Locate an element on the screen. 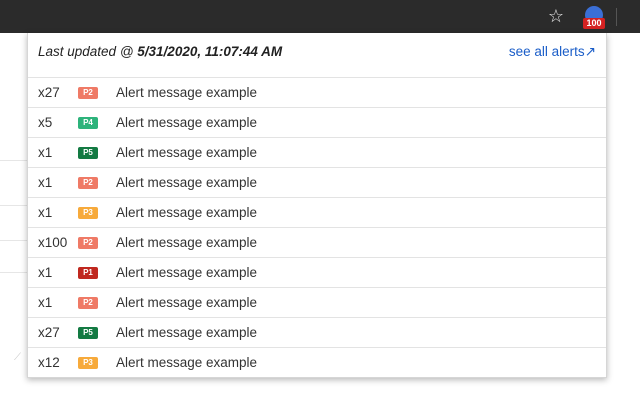 This screenshot has width=640, height=400. resize-handle-icon: ⟋ is located at coordinates (17, 357).